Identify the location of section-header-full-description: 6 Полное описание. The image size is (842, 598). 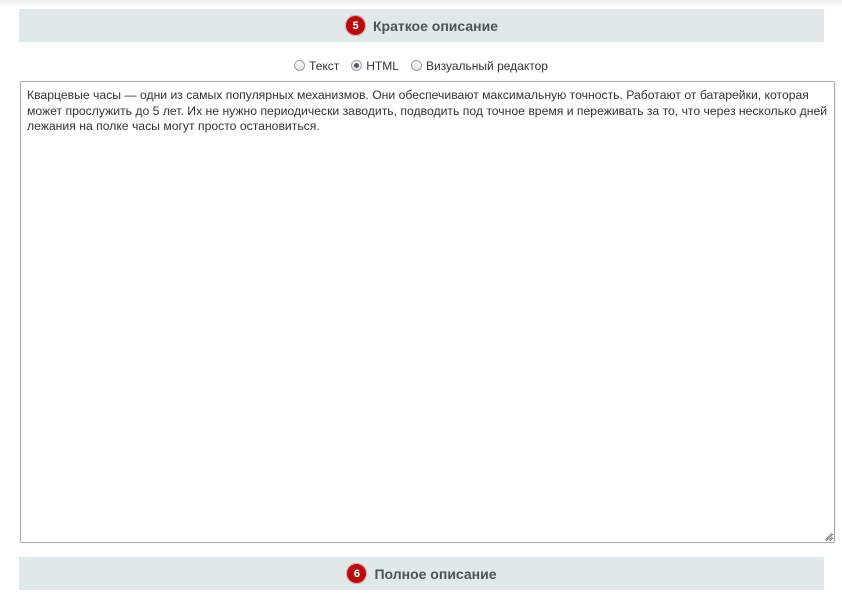
(421, 573).